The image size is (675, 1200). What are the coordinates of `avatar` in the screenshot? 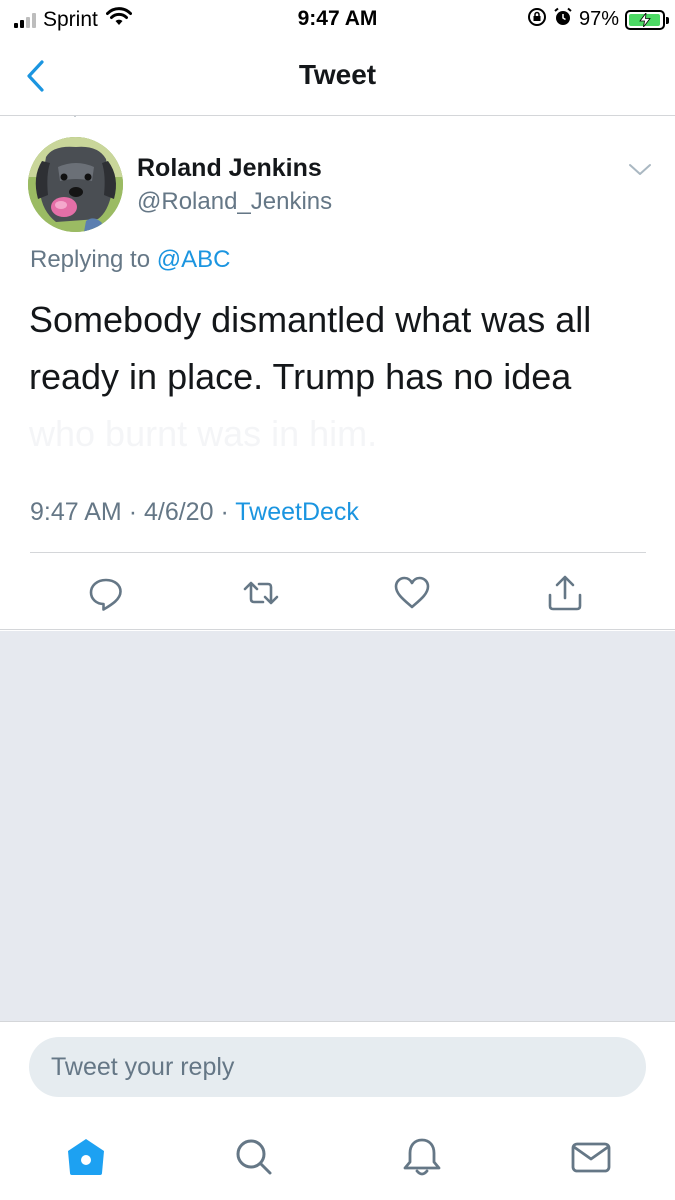 It's located at (75, 184).